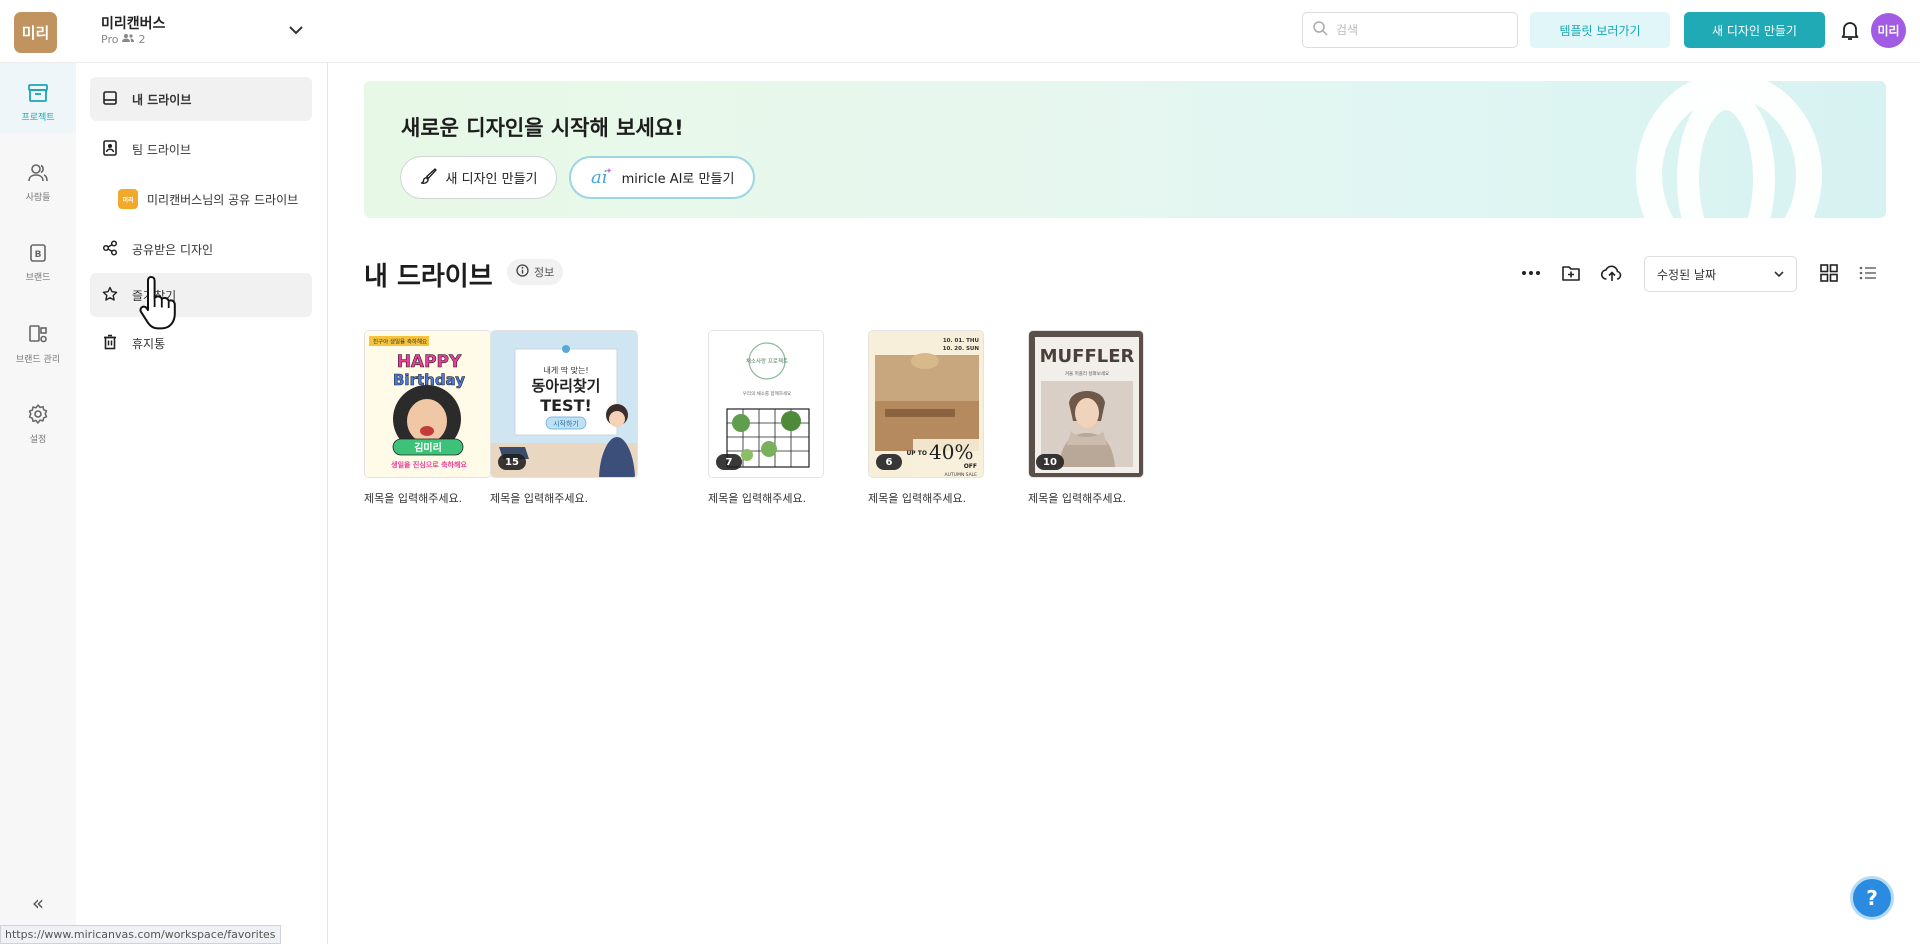  Describe the element at coordinates (544, 272) in the screenshot. I see `info-label: 정보` at that location.